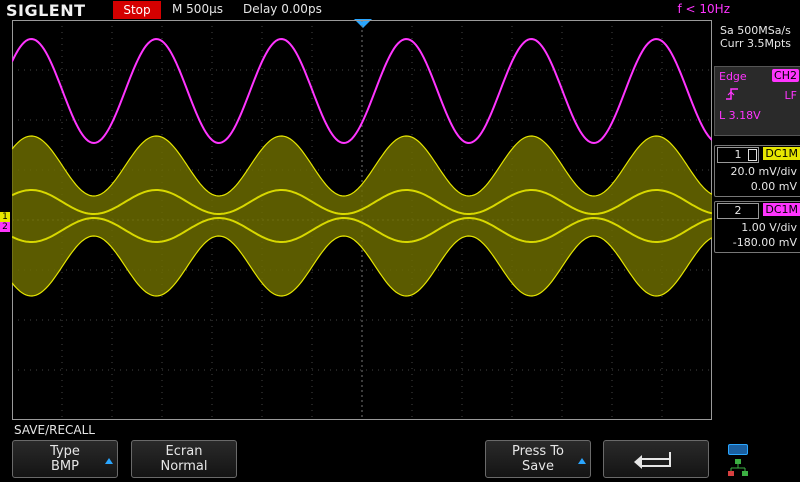 The width and height of the screenshot is (800, 482). I want to click on brand-logo: SIGLENT, so click(46, 10).